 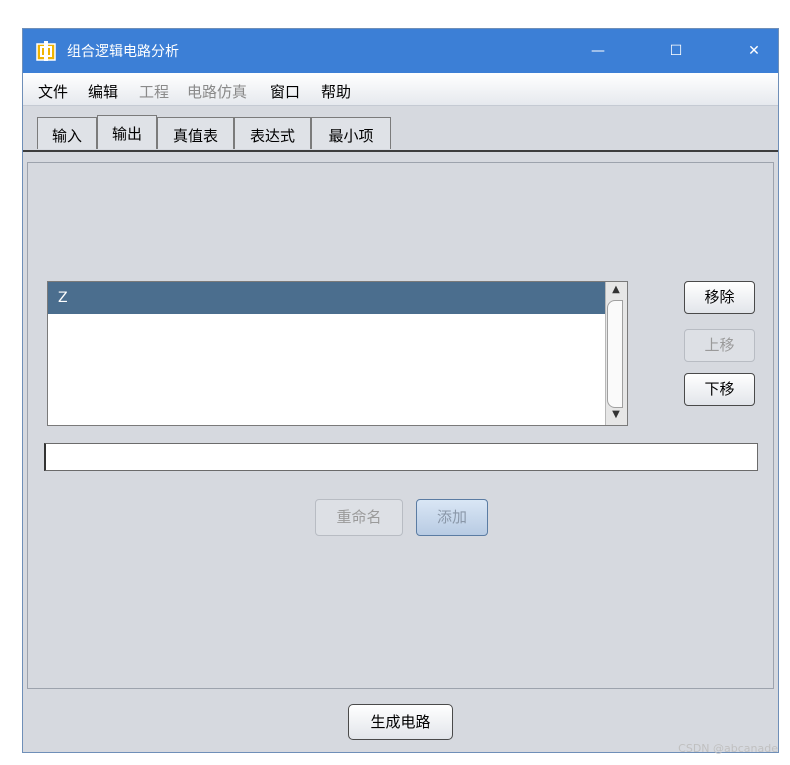 I want to click on list-scrollbar: ▲ ▼, so click(x=616, y=353).